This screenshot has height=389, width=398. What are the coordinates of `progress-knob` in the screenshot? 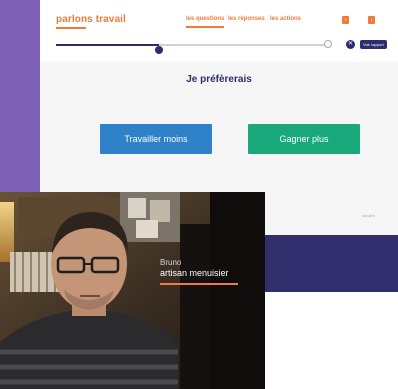 It's located at (159, 50).